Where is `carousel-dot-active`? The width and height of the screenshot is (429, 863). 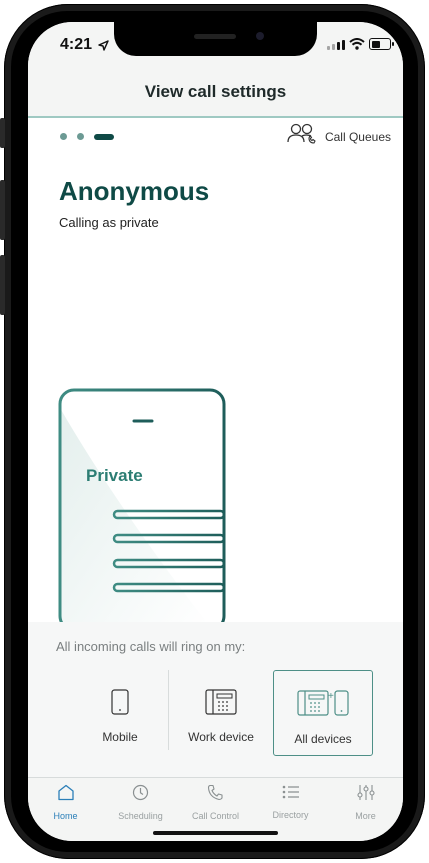 carousel-dot-active is located at coordinates (104, 136).